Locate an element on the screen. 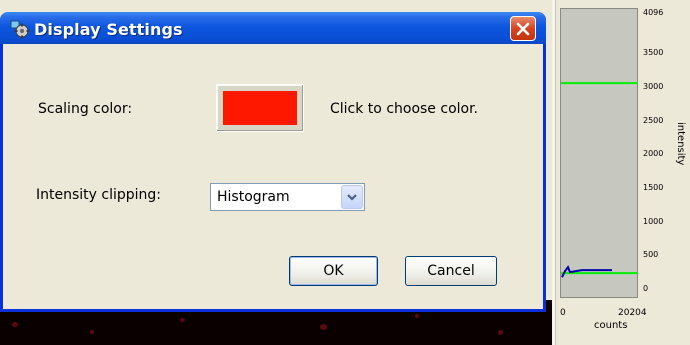 The image size is (690, 345). x-tick-label: 0 is located at coordinates (563, 313).